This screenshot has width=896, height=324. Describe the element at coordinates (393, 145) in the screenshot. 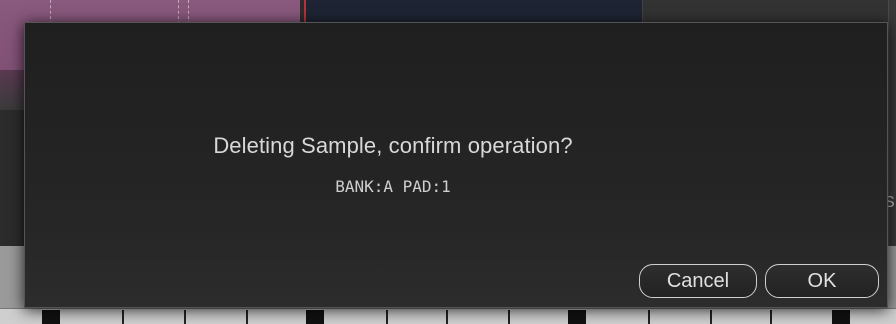

I see `dialog-message: Deleting Sample, confirm operation?` at that location.